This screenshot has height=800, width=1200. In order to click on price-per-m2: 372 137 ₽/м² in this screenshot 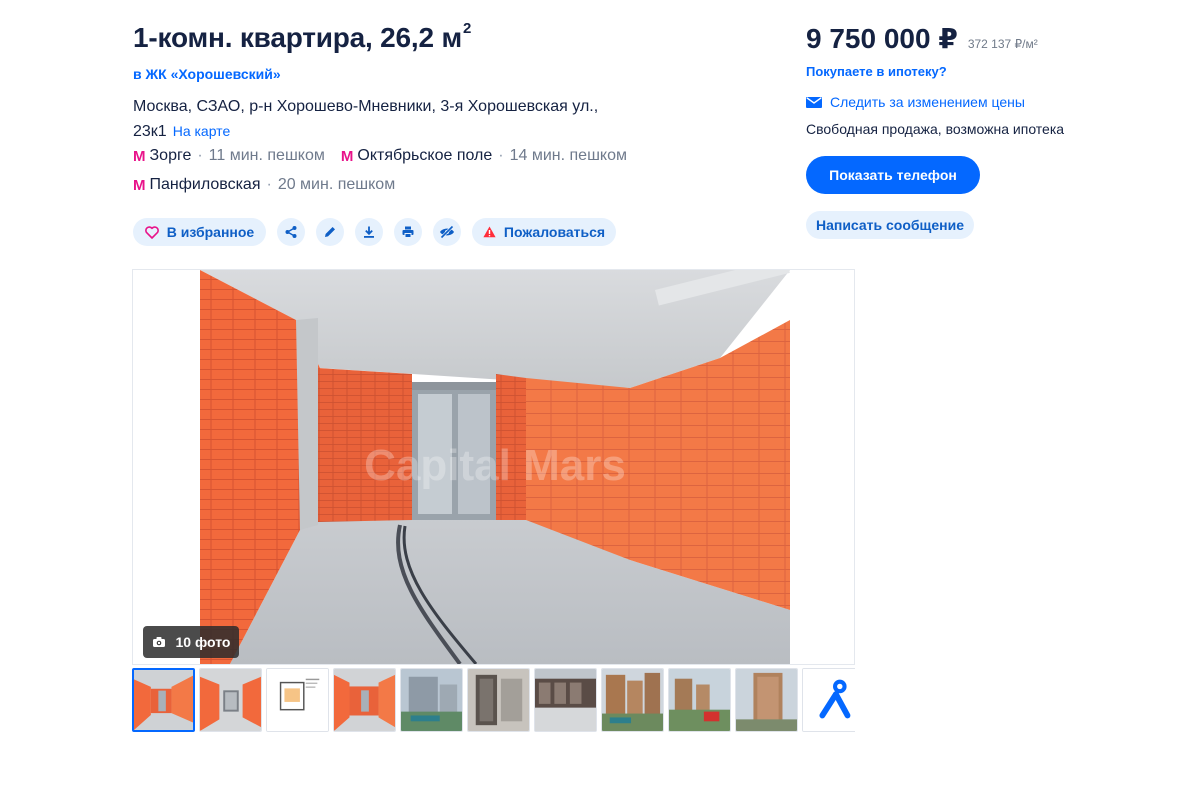, I will do `click(1002, 44)`.